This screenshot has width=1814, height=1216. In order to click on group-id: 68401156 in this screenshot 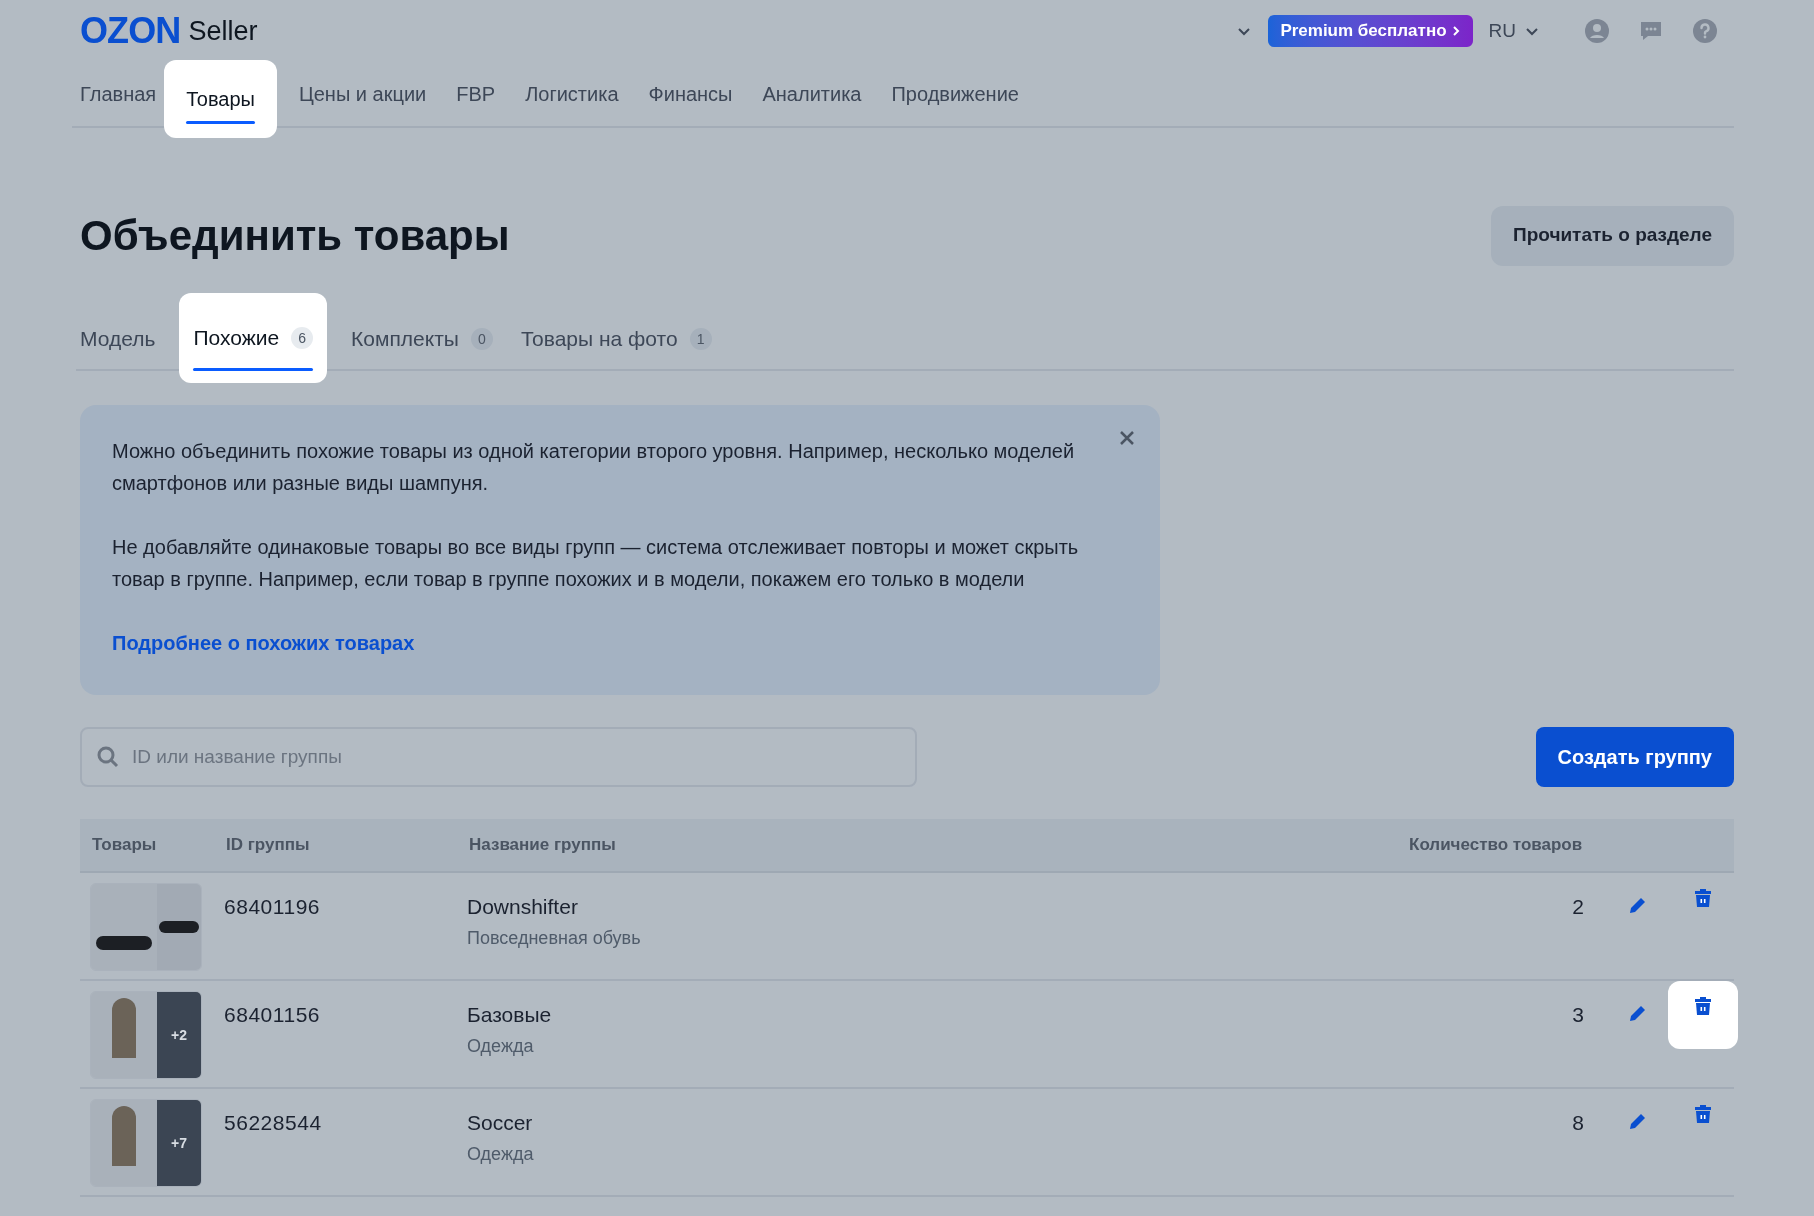, I will do `click(273, 1015)`.